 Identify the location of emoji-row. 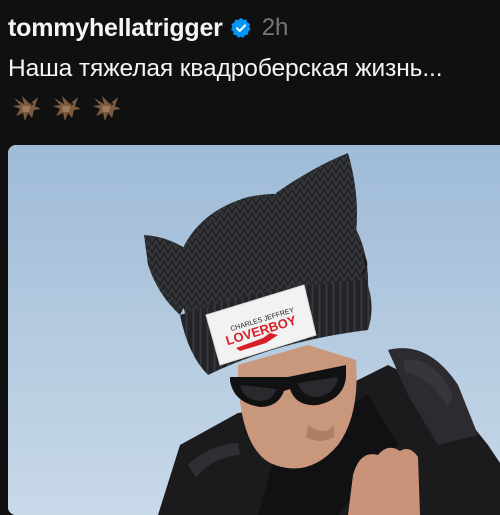
(67, 109).